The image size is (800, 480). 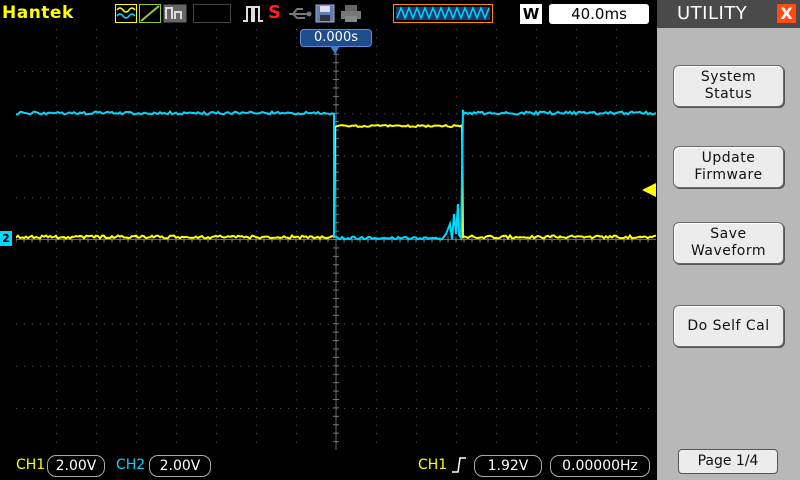 I want to click on pulse-trigger-icon, so click(x=253, y=13).